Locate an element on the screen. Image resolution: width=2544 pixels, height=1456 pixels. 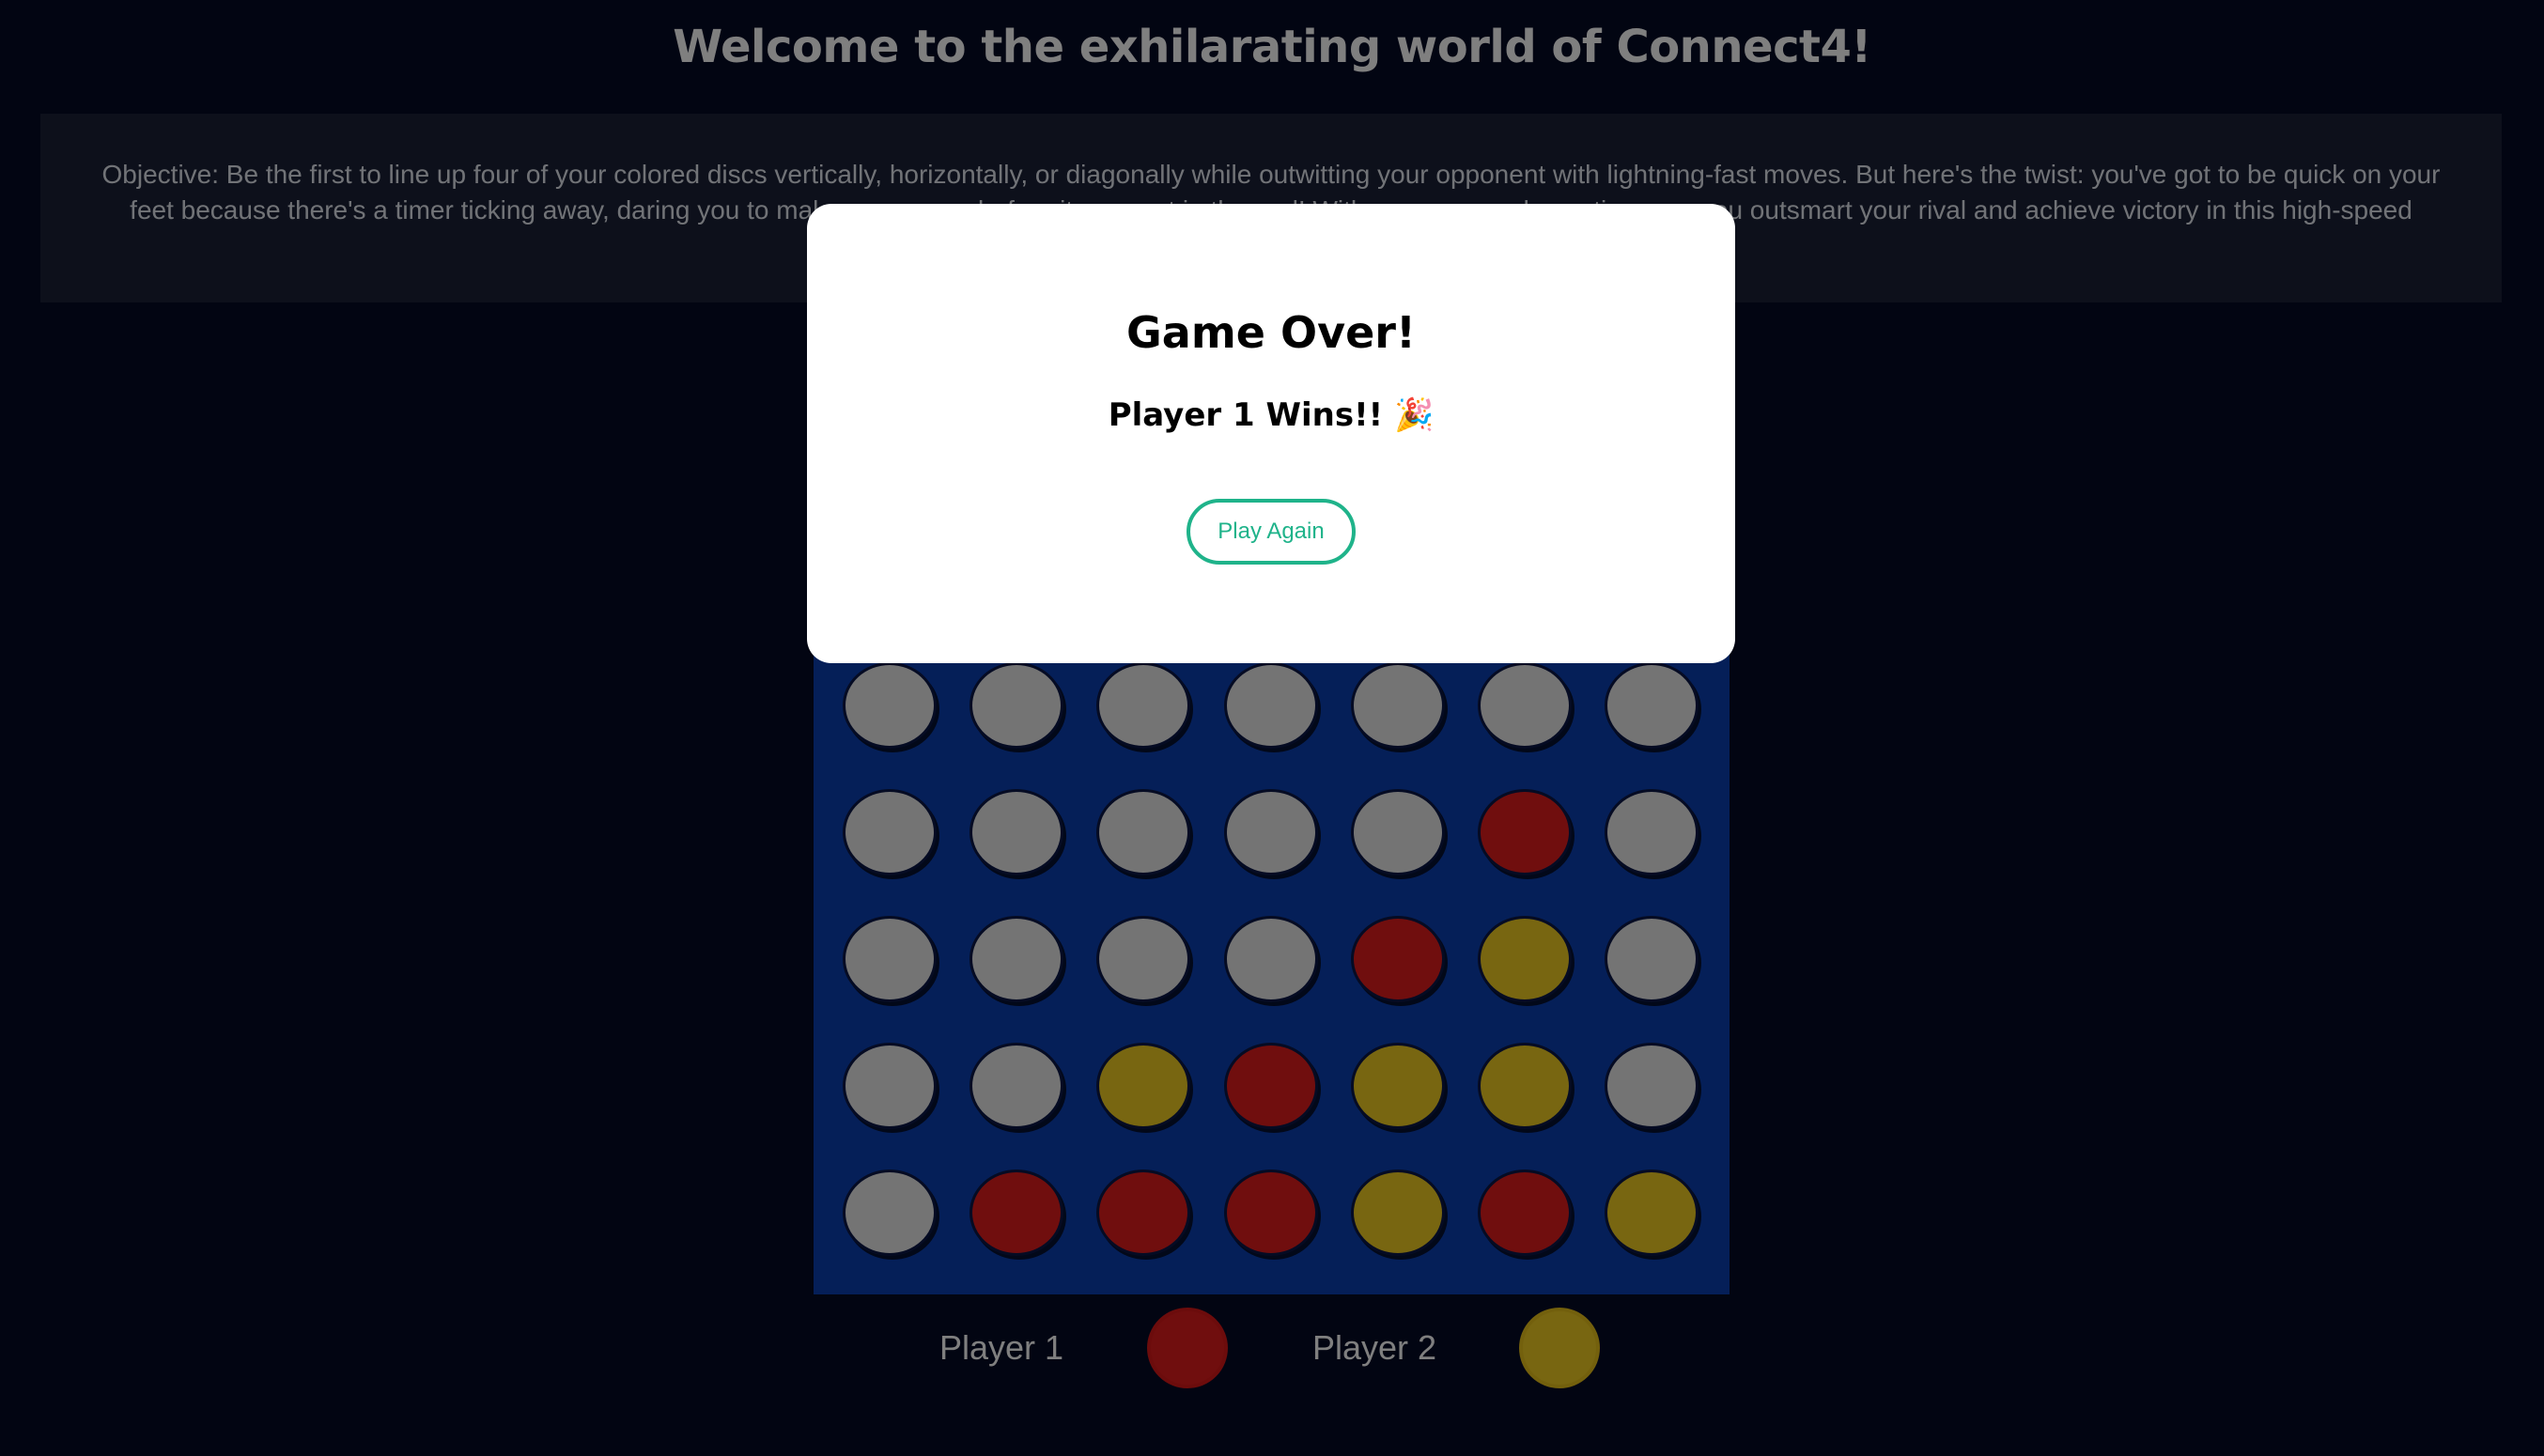
play-again-button: Play Again is located at coordinates (1271, 532).